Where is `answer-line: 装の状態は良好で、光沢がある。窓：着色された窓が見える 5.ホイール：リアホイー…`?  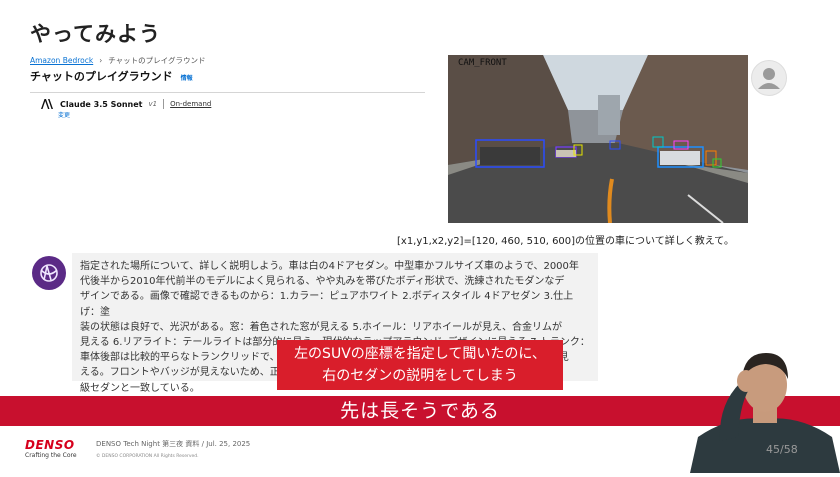
answer-line: 装の状態は良好で、光沢がある。窓：着色された窓が見える 5.ホイール：リアホイー… is located at coordinates (321, 327).